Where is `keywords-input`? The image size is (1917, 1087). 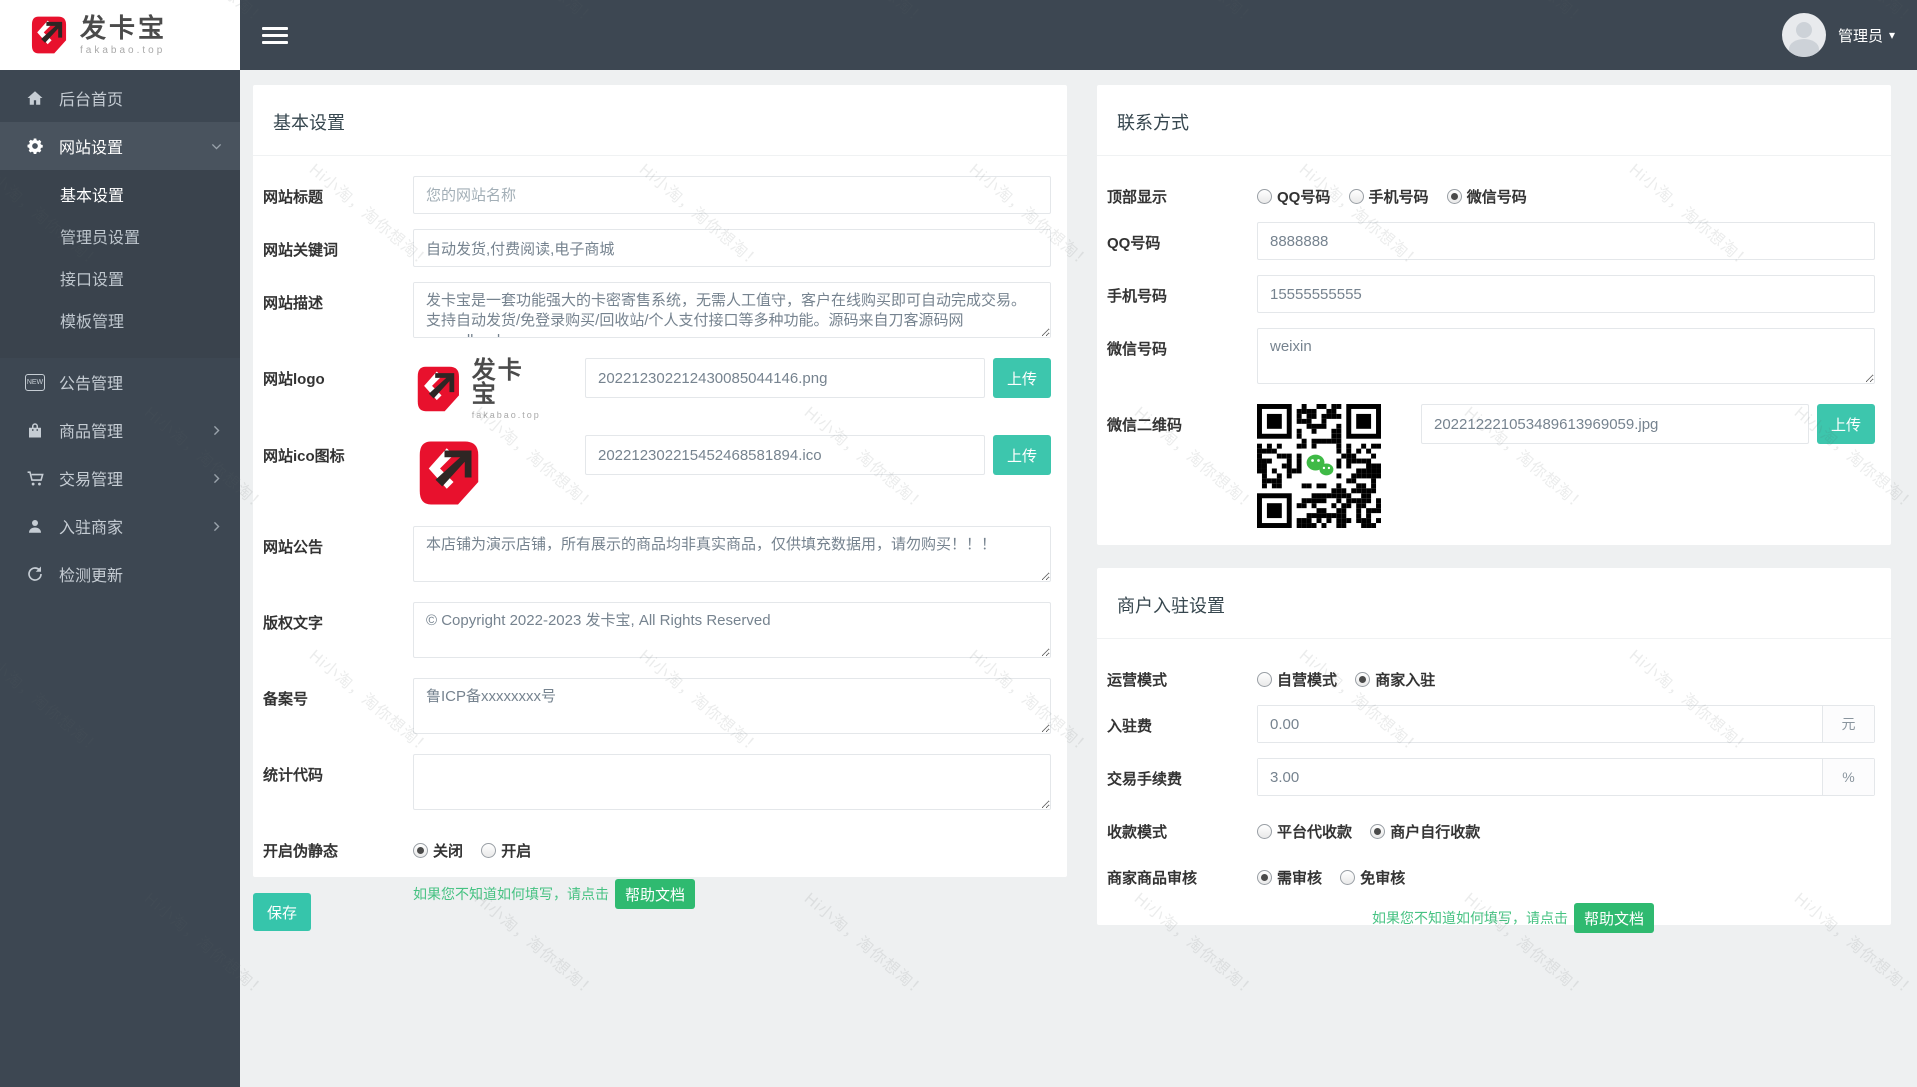 keywords-input is located at coordinates (732, 248).